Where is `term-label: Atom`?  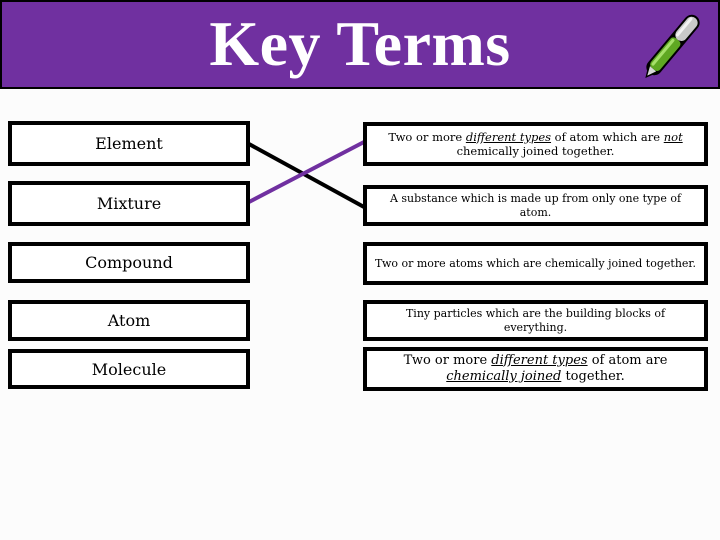
term-label: Atom is located at coordinates (129, 320).